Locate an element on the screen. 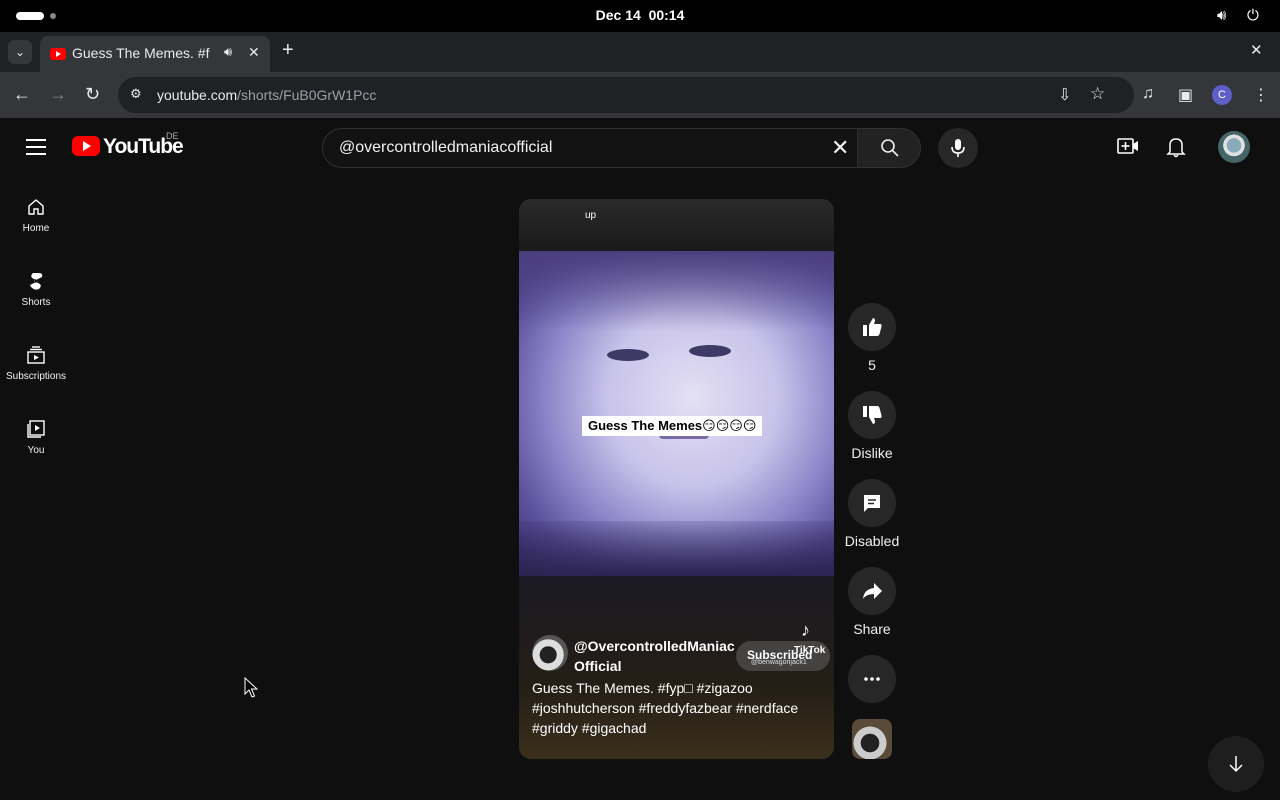  os-time: 00:14 is located at coordinates (666, 15).